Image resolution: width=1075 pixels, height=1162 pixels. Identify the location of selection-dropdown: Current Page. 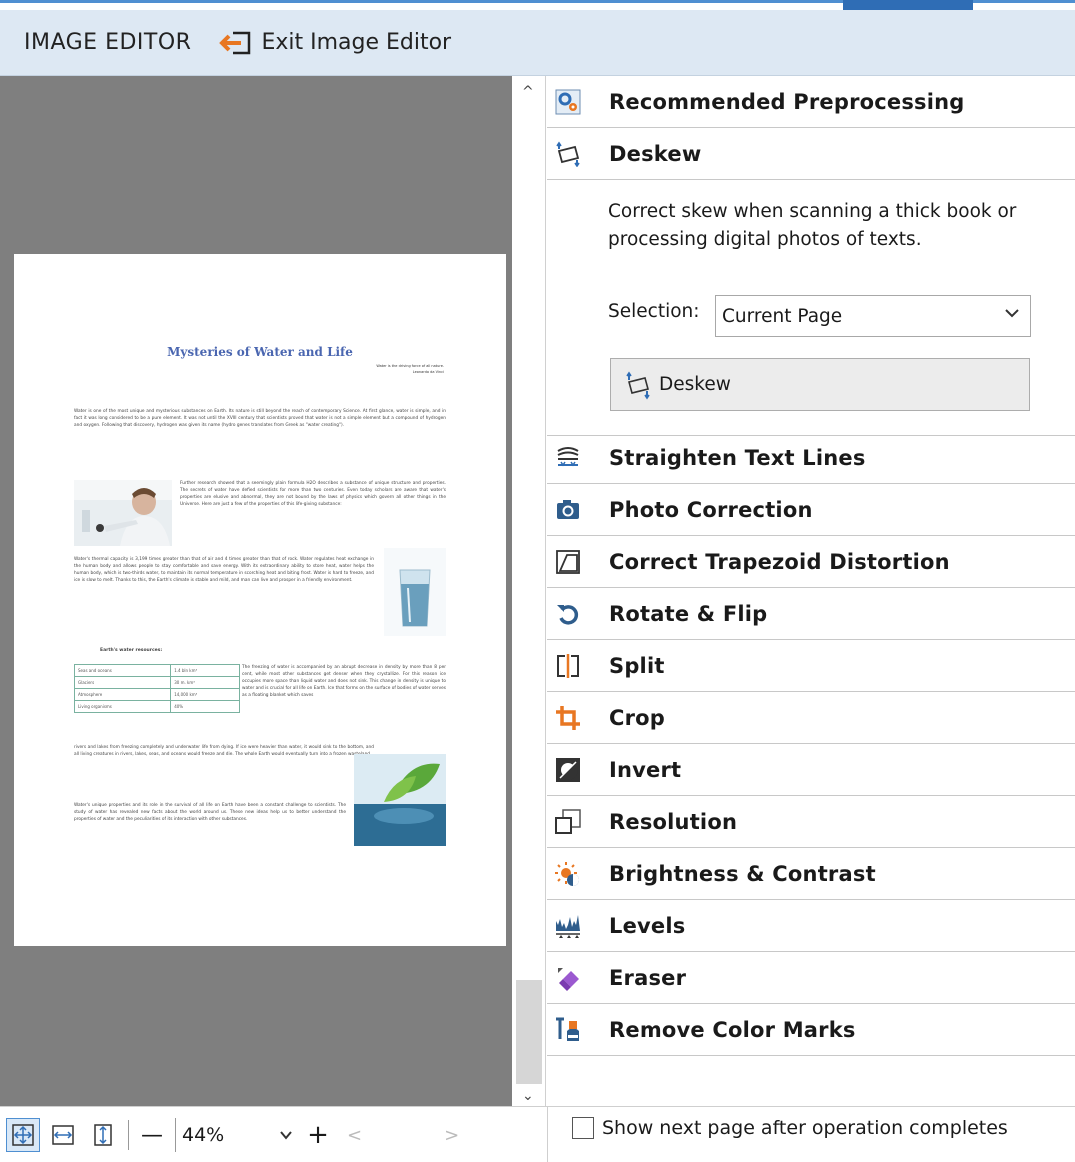
(873, 316).